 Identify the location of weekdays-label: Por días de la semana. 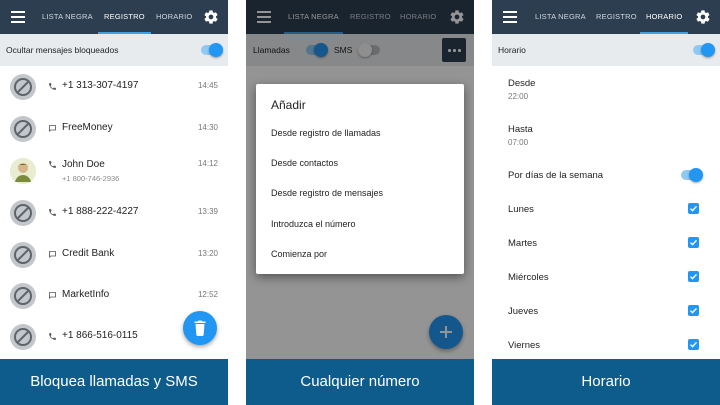
(556, 175).